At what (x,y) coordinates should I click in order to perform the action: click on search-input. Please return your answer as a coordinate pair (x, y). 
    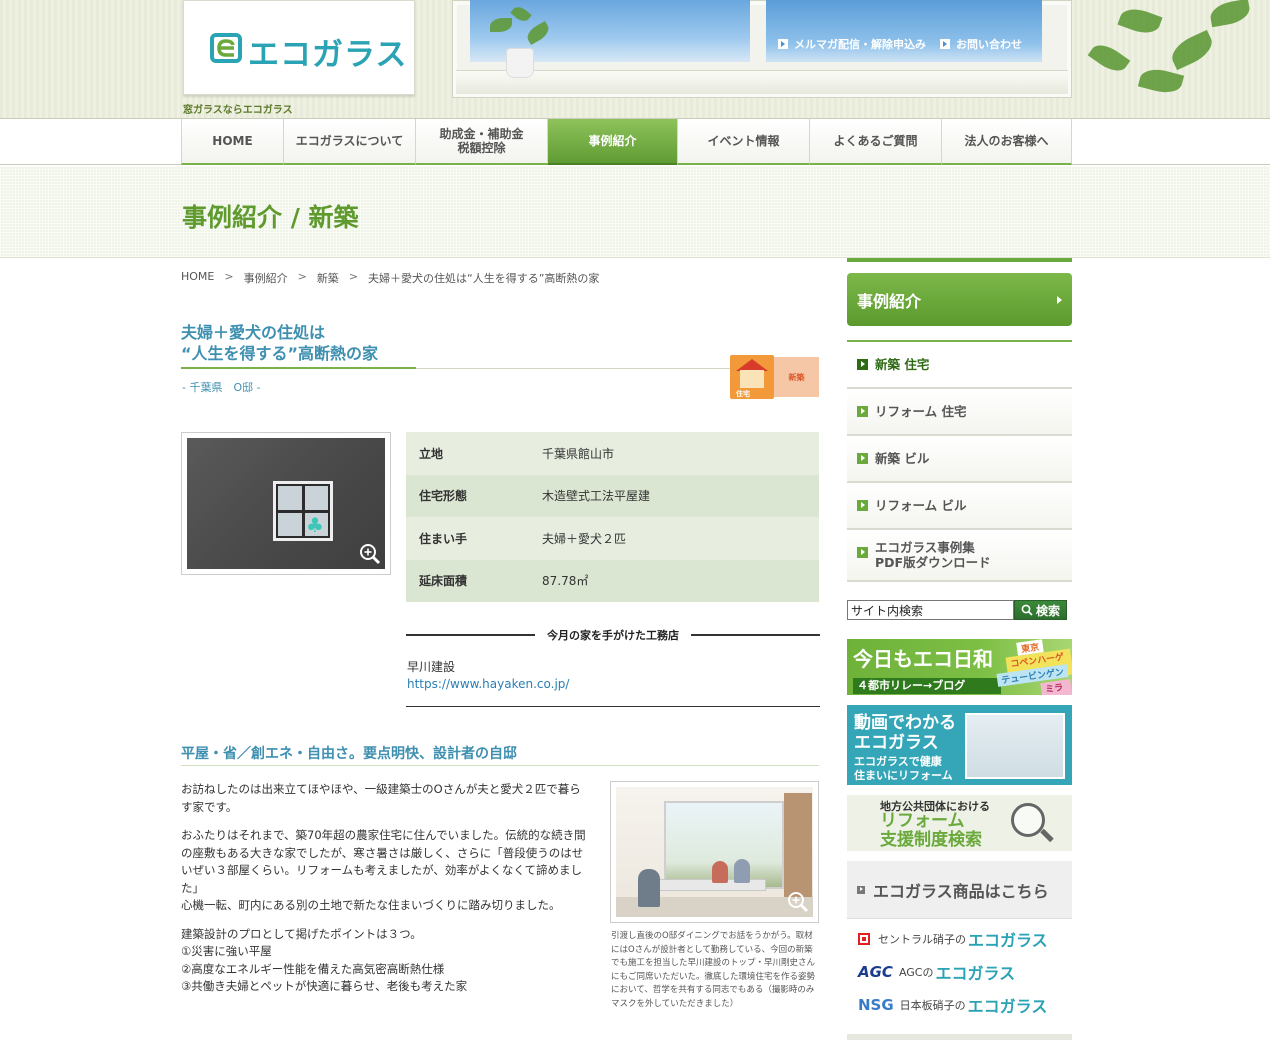
    Looking at the image, I should click on (930, 610).